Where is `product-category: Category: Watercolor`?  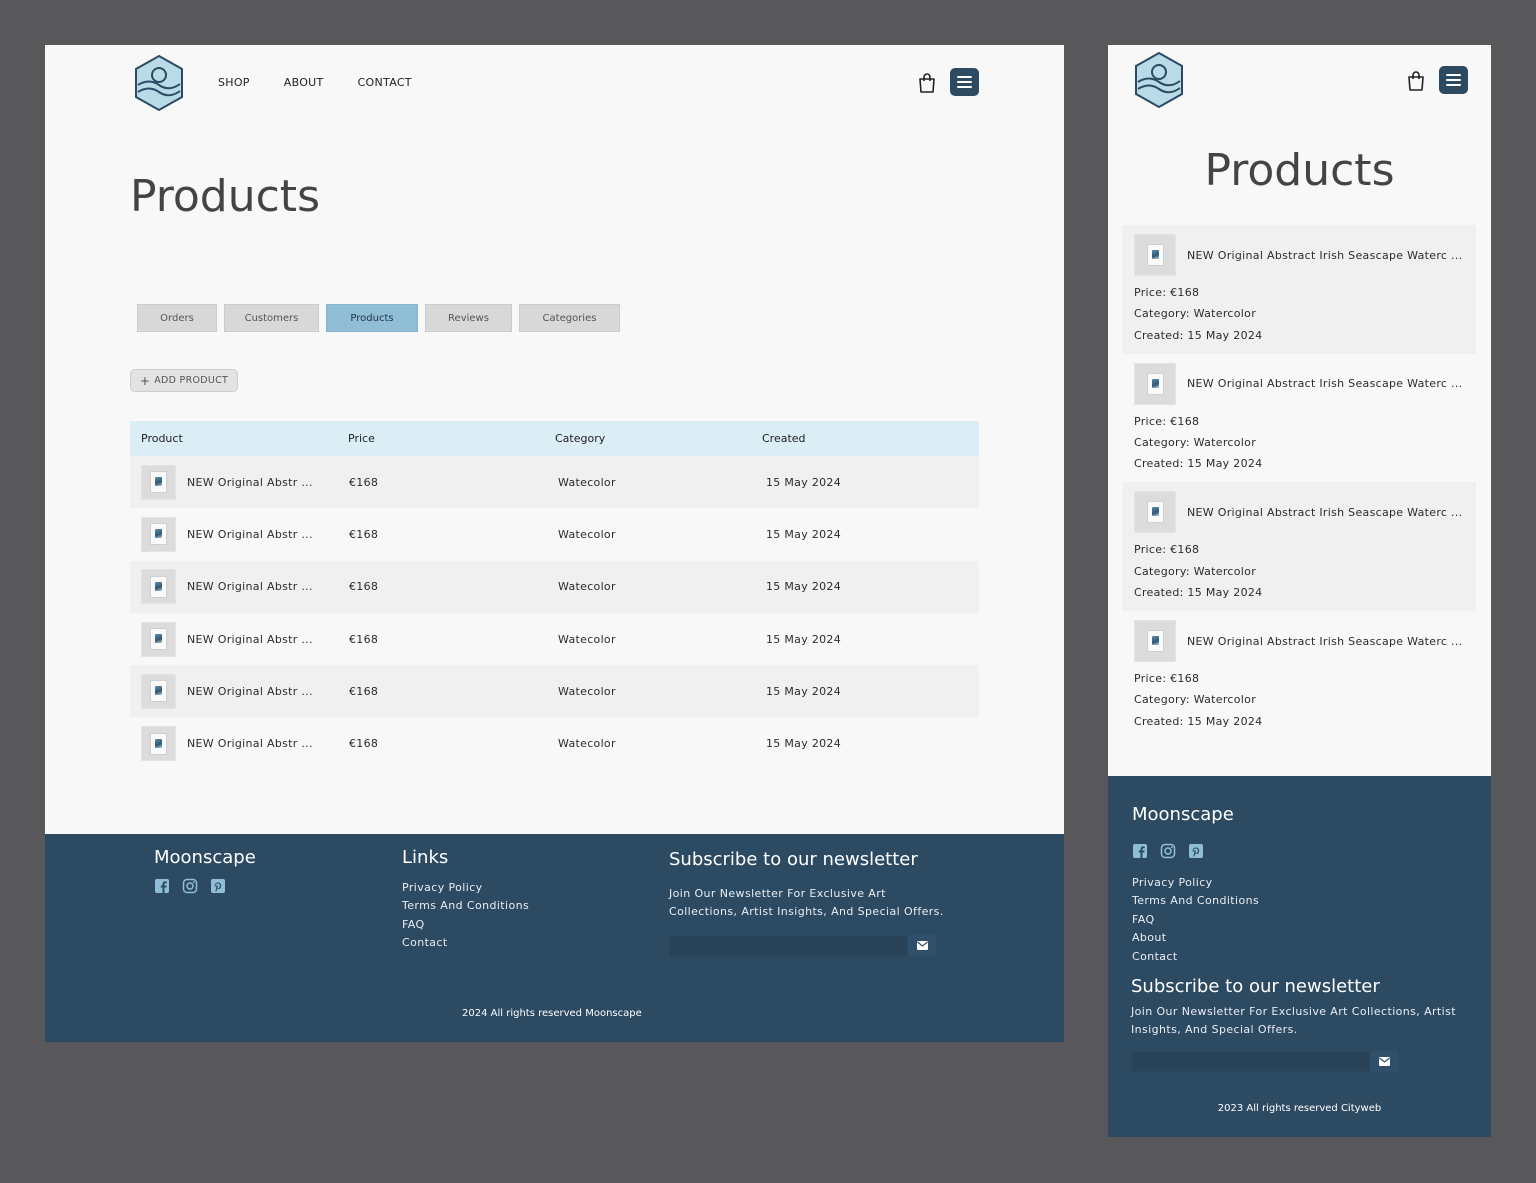
product-category: Category: Watercolor is located at coordinates (1195, 314).